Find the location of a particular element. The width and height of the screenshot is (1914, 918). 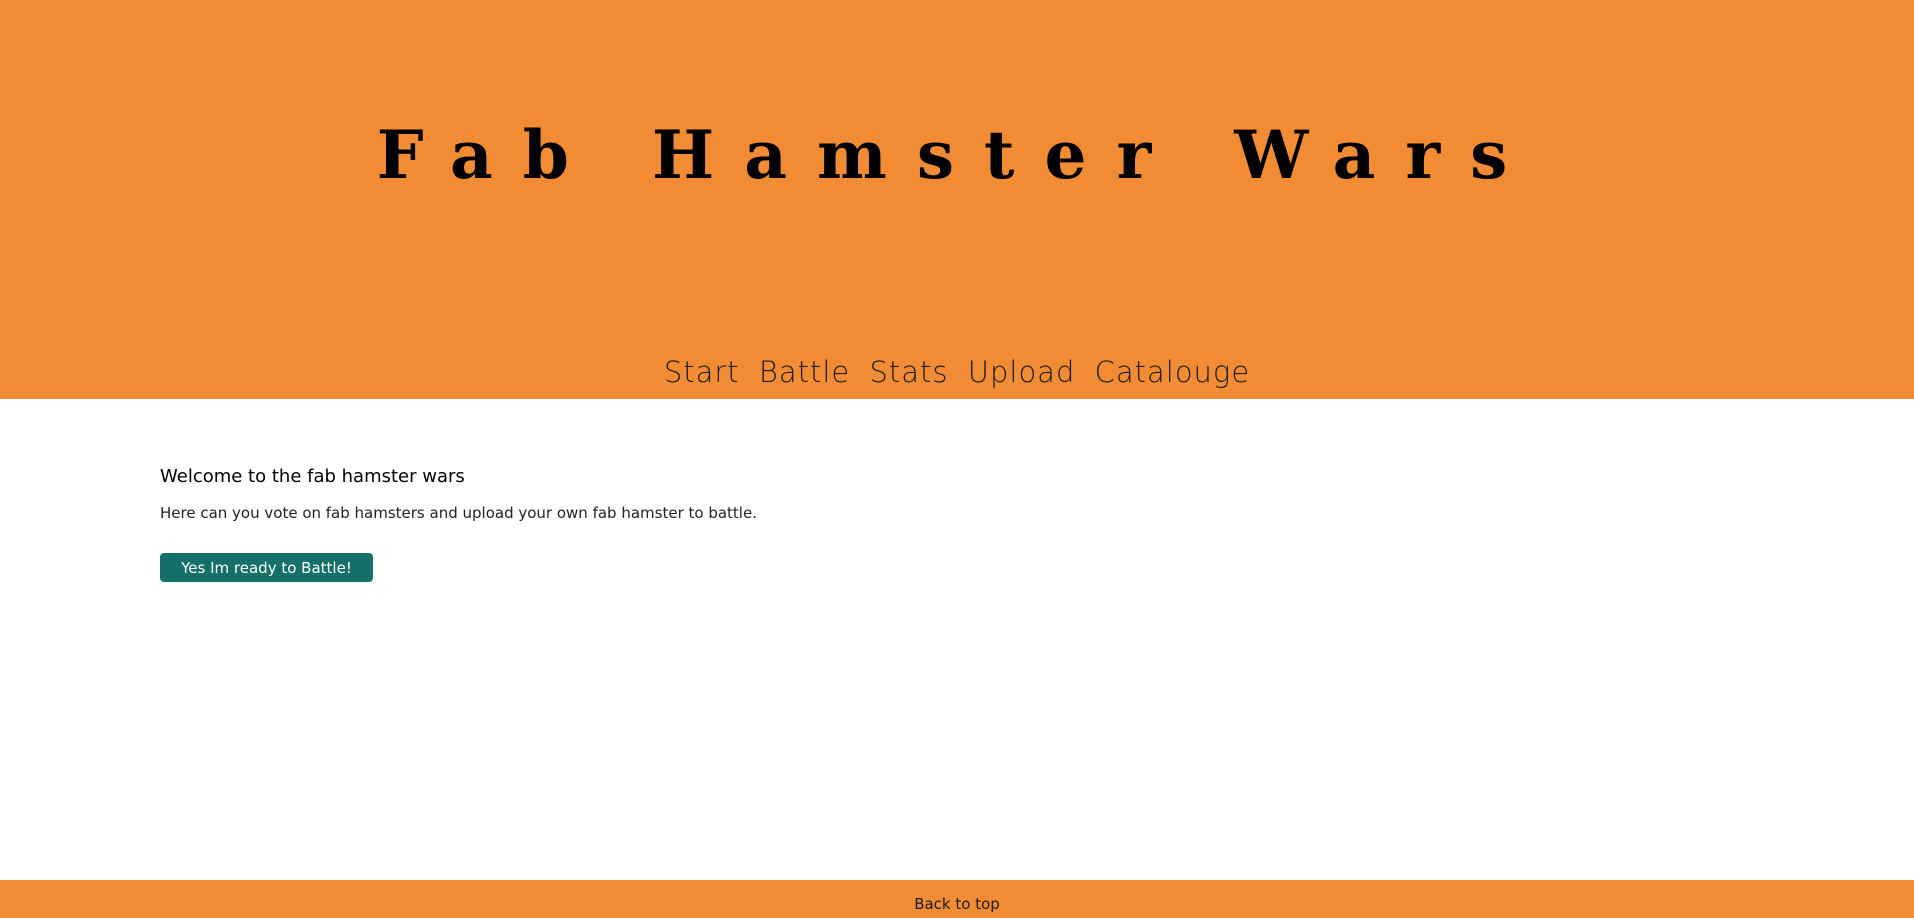

ready-to-battle-button: Yes Im ready to Battle! is located at coordinates (266, 567).